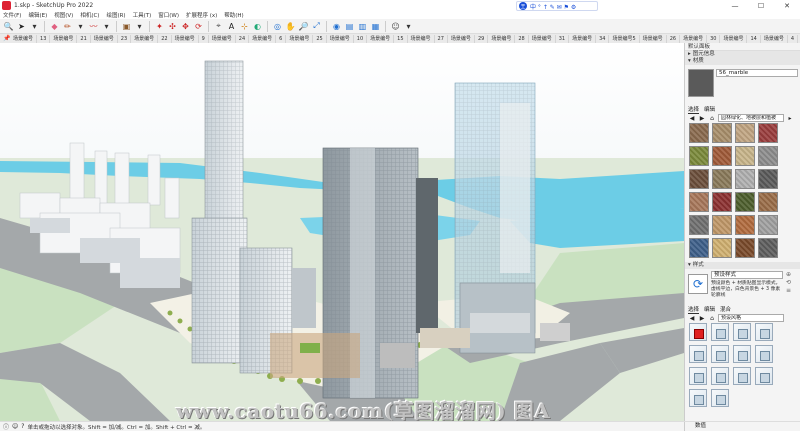 Image resolution: width=800 pixels, height=431 pixels. I want to click on pencil-icon: ✏, so click(67, 26).